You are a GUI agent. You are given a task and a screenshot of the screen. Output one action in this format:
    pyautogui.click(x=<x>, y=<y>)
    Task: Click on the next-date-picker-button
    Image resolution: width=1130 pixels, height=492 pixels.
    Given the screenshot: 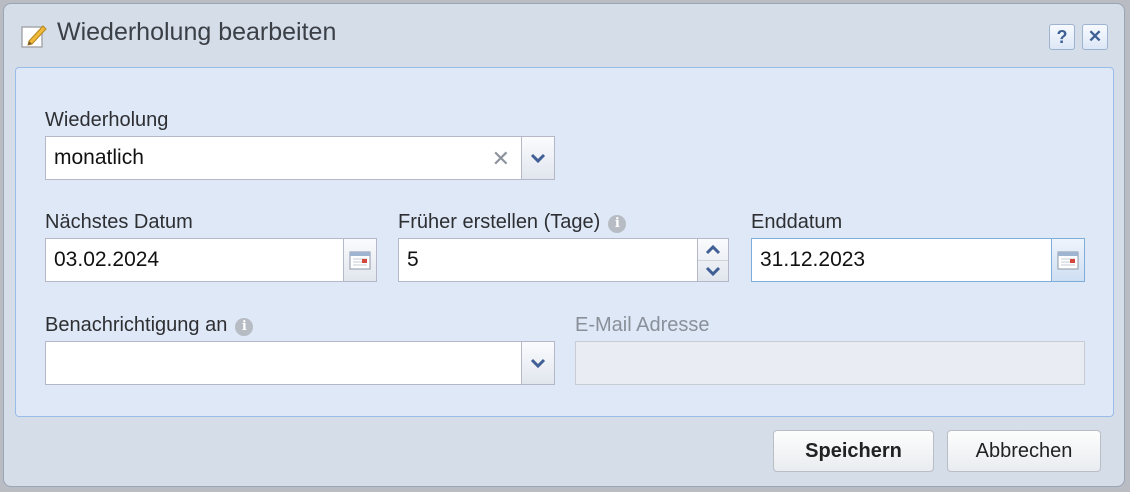 What is the action you would take?
    pyautogui.click(x=360, y=260)
    